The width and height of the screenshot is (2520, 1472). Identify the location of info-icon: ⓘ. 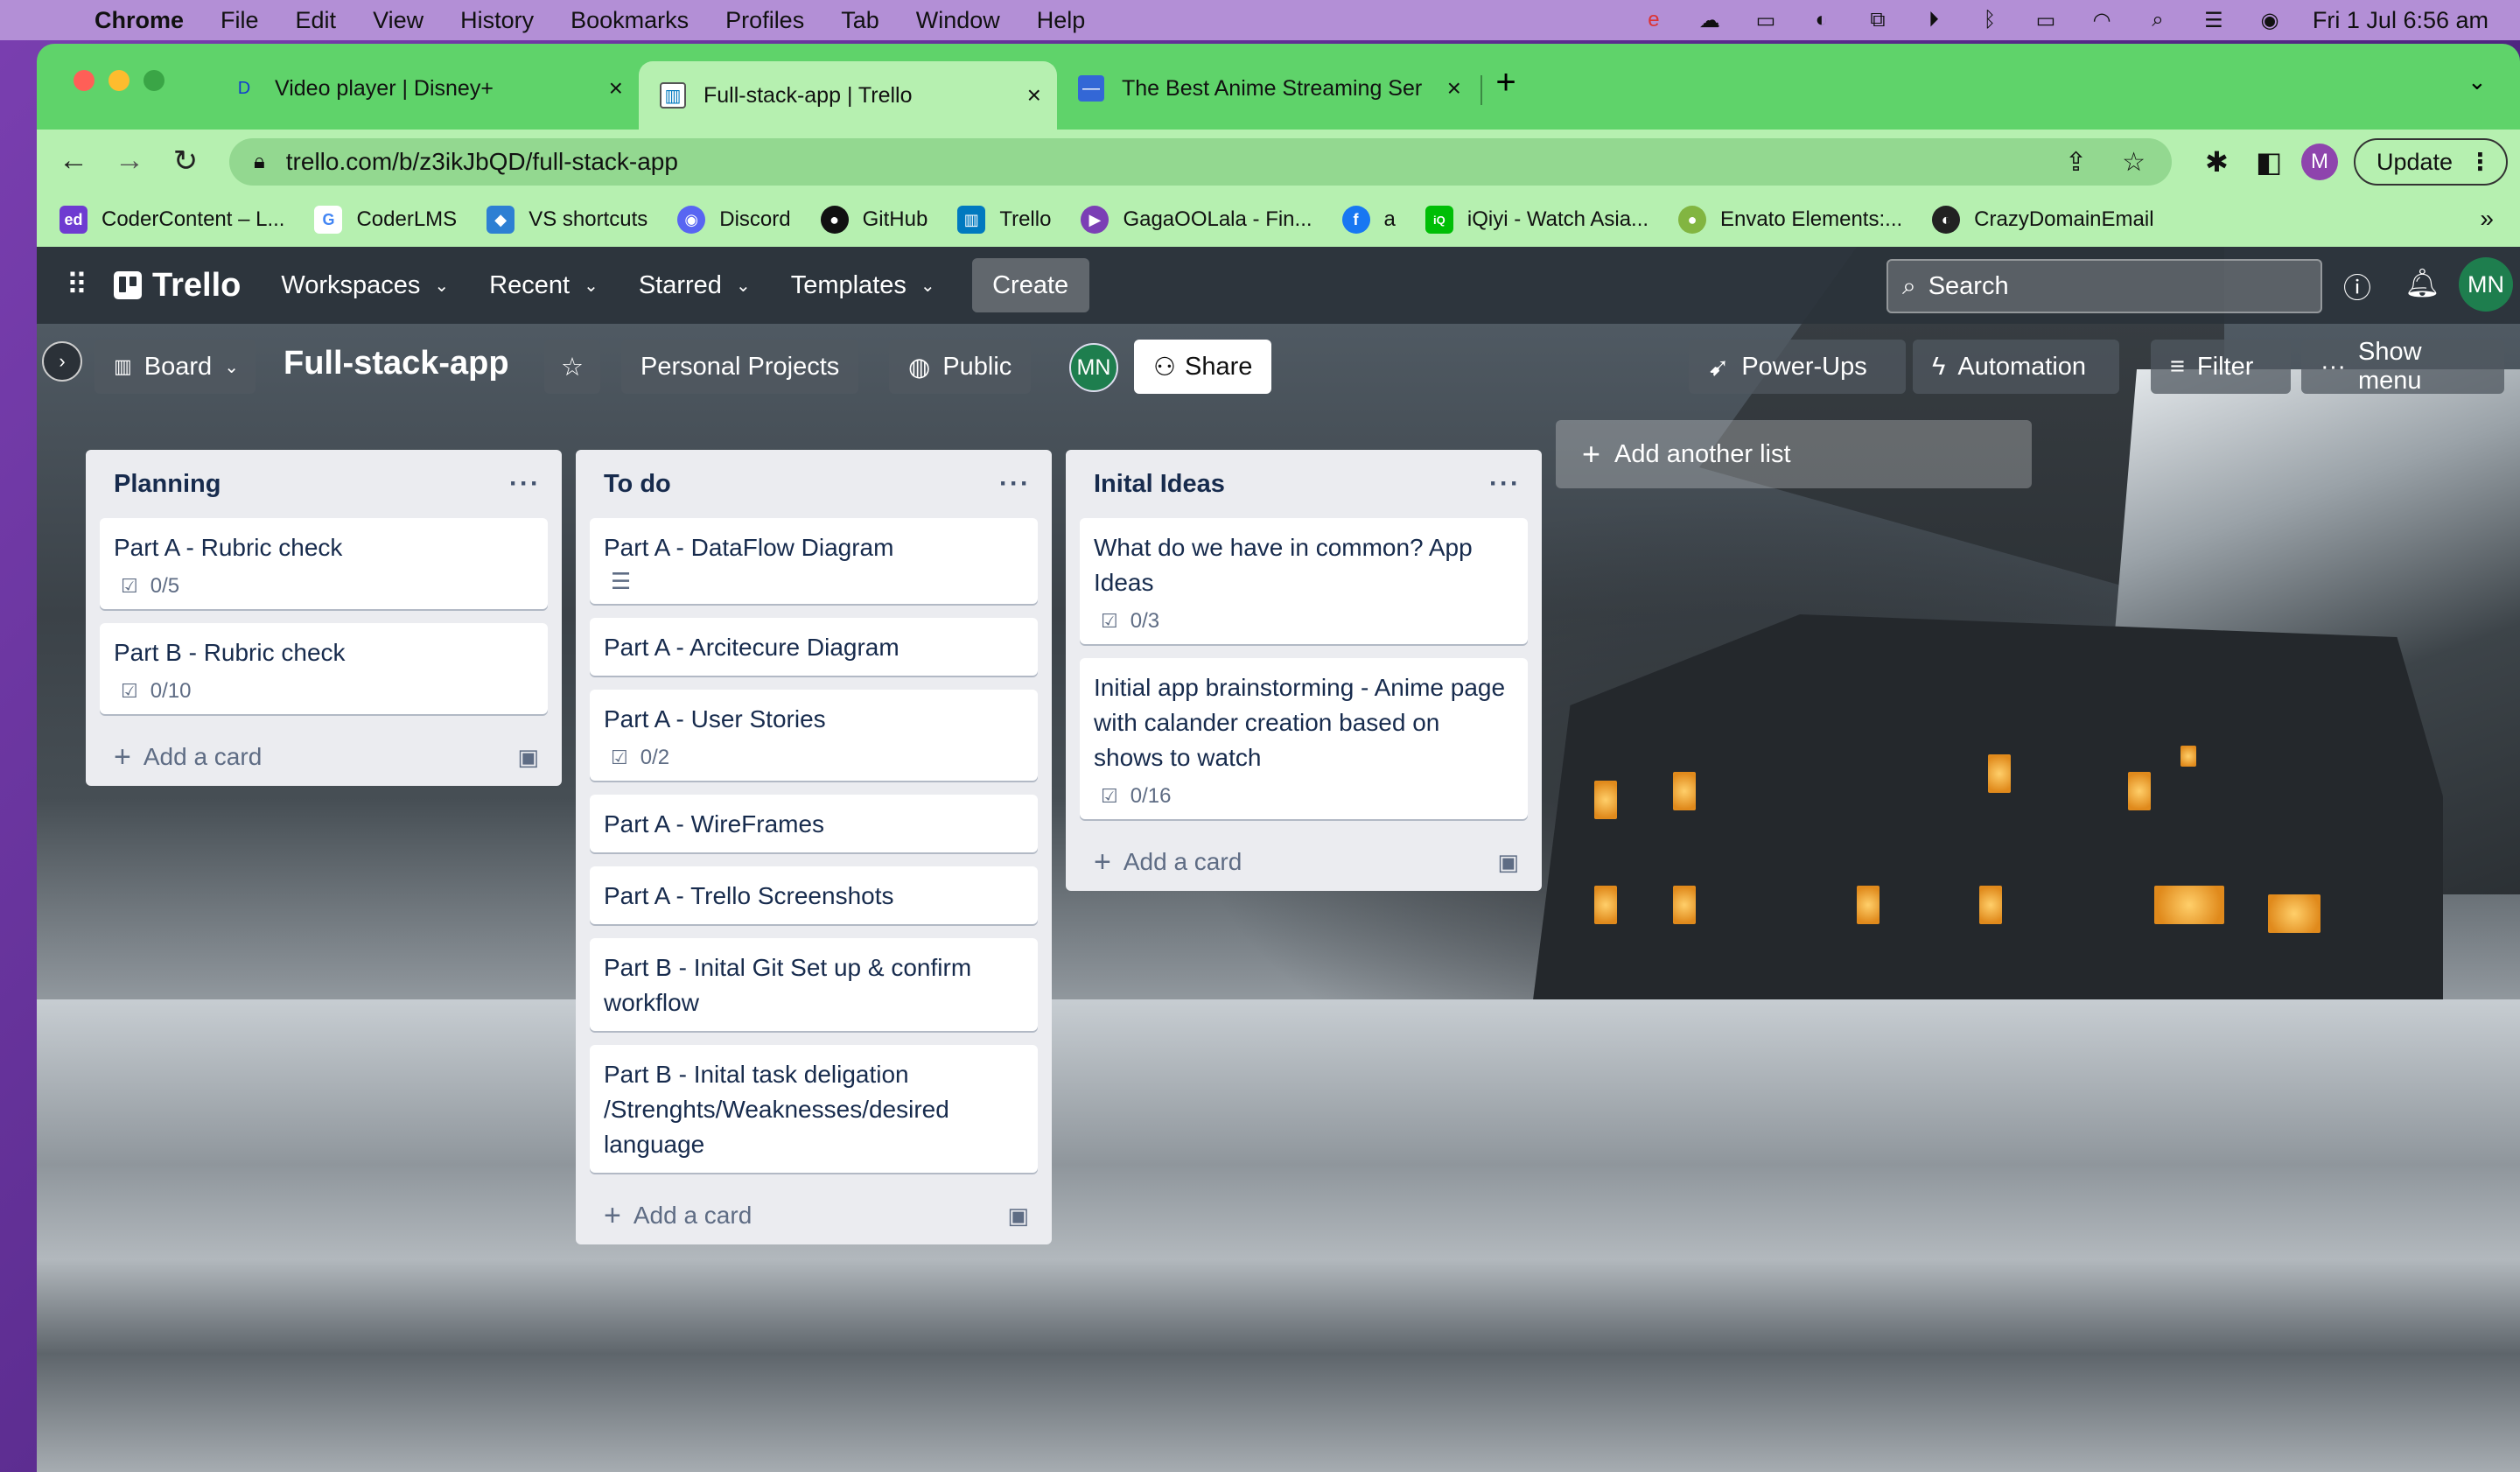
(2357, 286).